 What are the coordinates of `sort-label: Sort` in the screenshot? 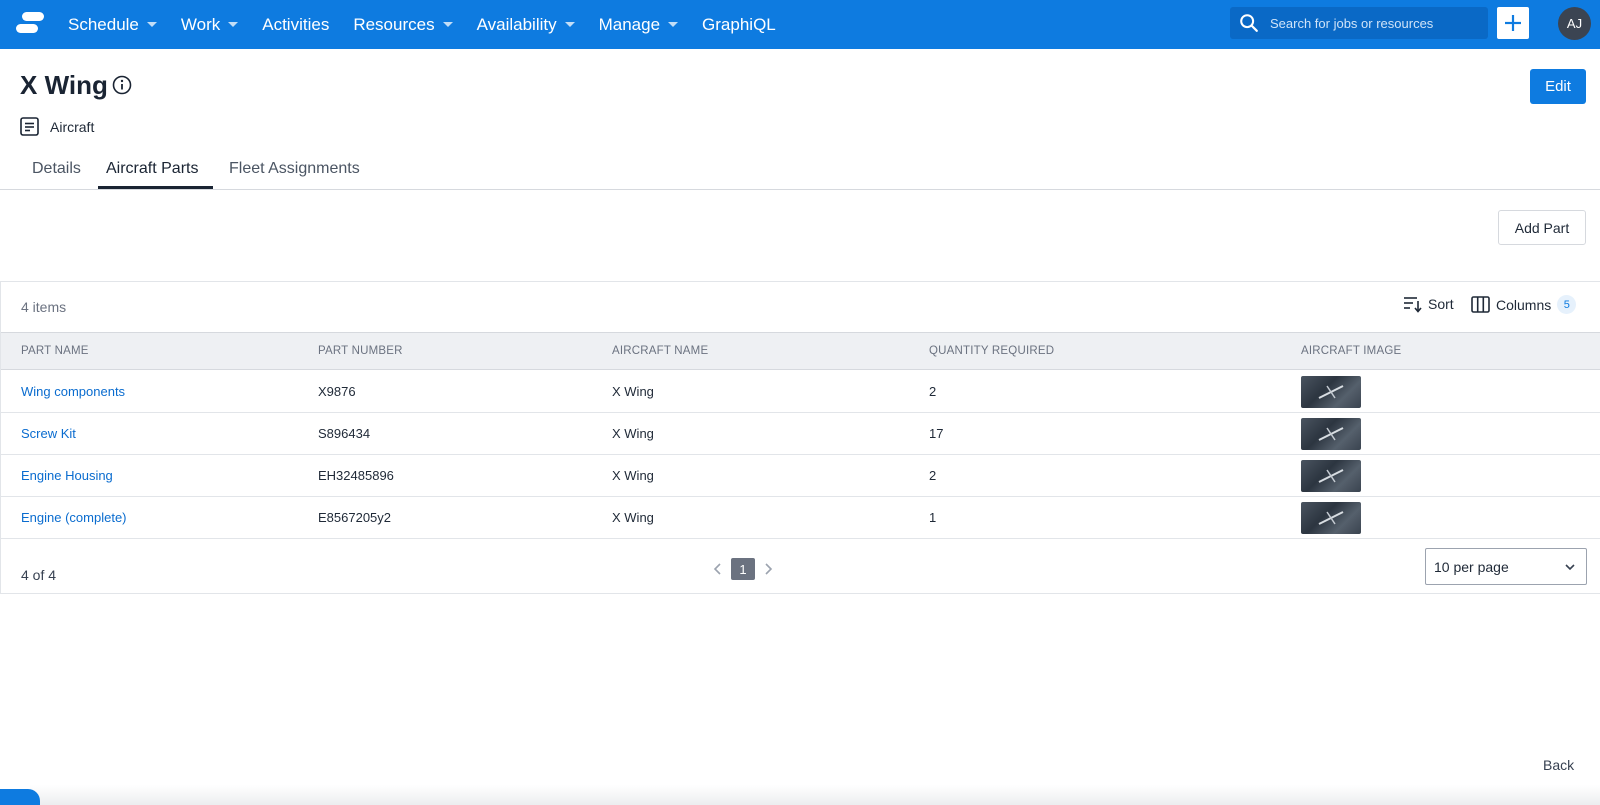 It's located at (1441, 304).